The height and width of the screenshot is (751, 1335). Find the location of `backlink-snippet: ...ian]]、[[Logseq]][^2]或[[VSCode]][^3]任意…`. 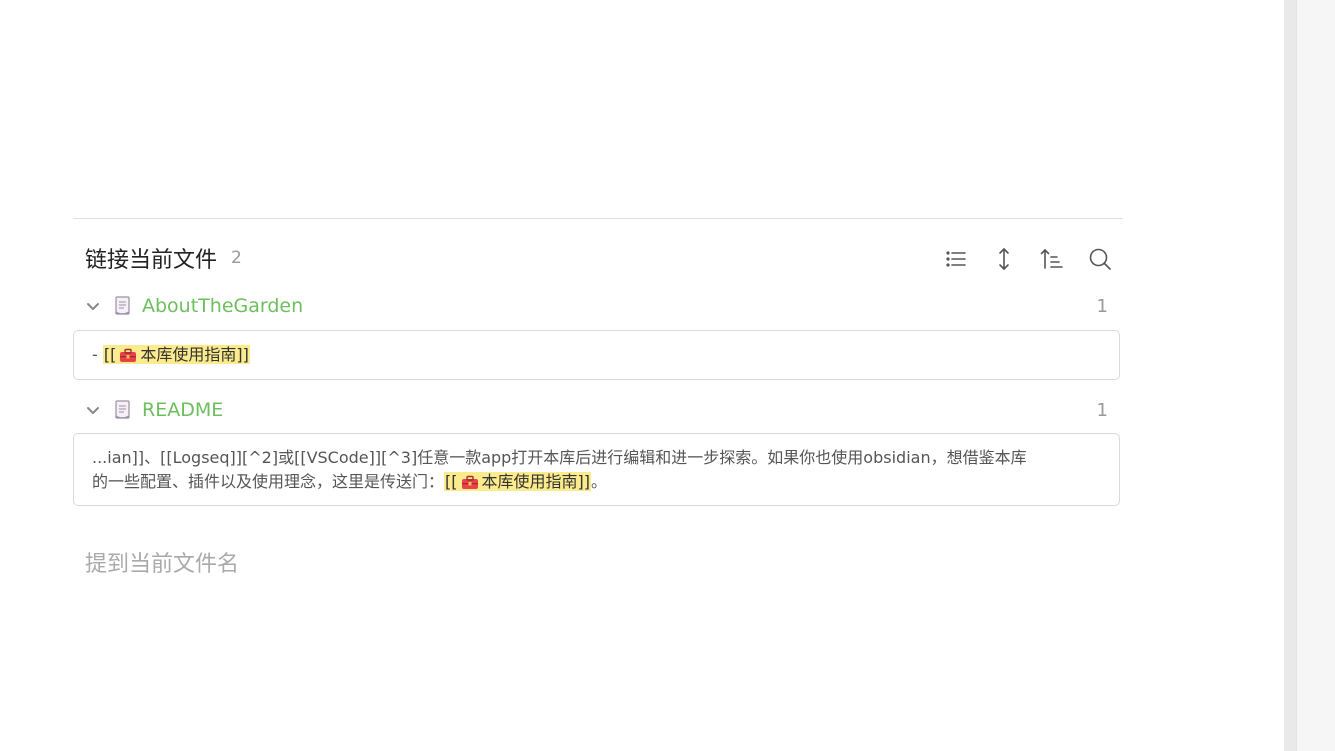

backlink-snippet: ...ian]]、[[Logseq]][^2]或[[VSCode]][^3]任意… is located at coordinates (596, 469).